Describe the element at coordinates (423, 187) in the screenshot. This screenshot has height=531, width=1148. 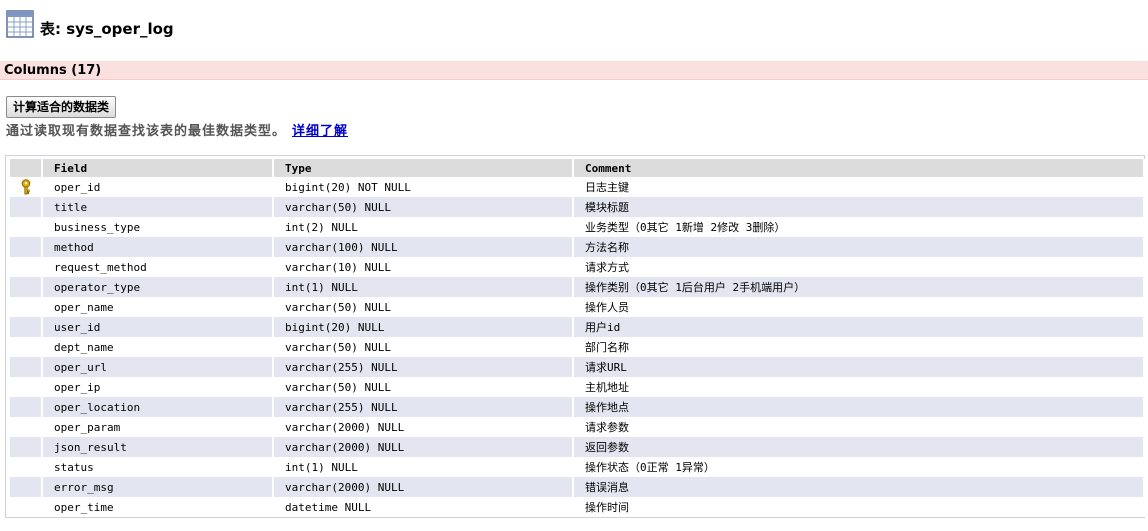
I see `type-cell: bigint(20) NOT NULL` at that location.